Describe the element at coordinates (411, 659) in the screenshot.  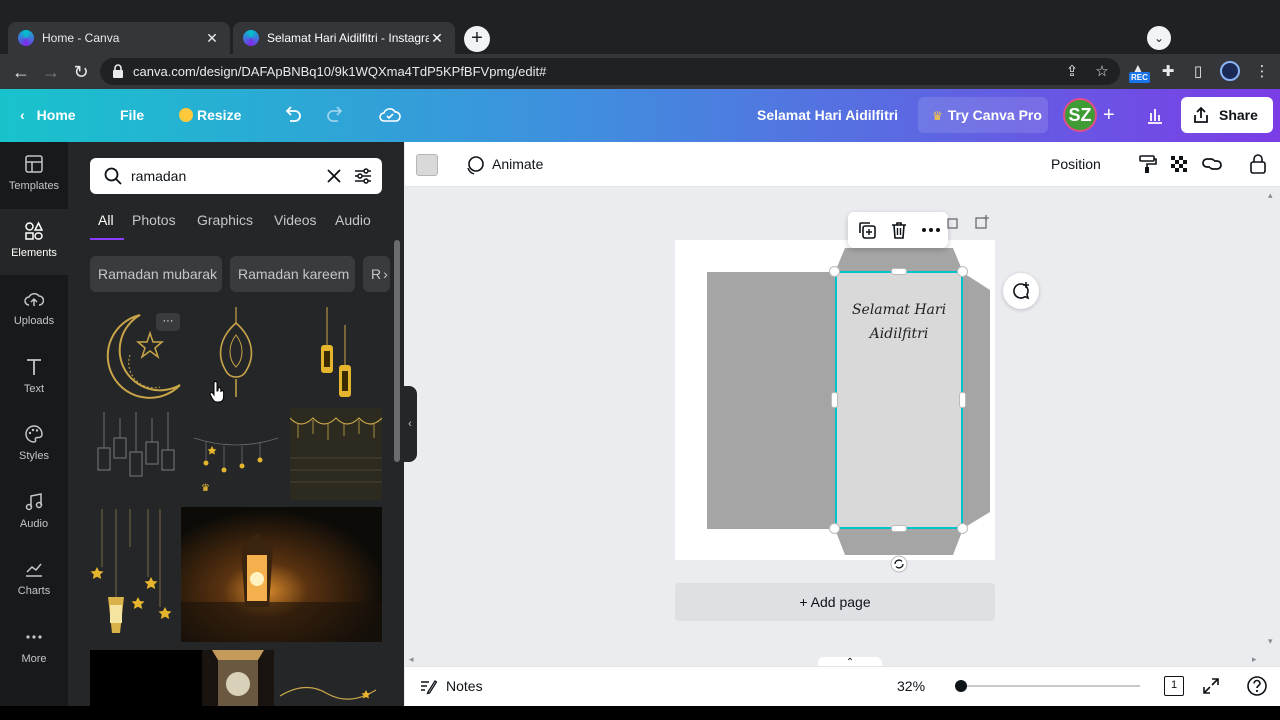
I see `scroll-left-arrow-icon: ◂` at that location.